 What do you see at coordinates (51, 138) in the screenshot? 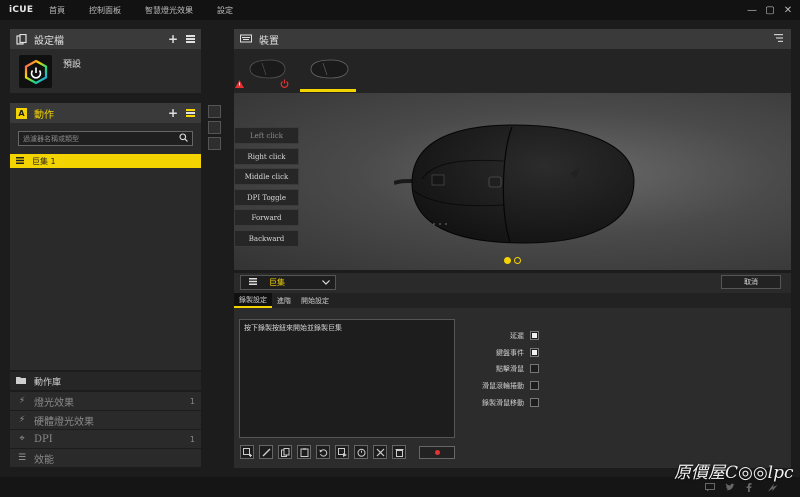
I see `action-filter-placeholder: 過濾器名稱或類型` at bounding box center [51, 138].